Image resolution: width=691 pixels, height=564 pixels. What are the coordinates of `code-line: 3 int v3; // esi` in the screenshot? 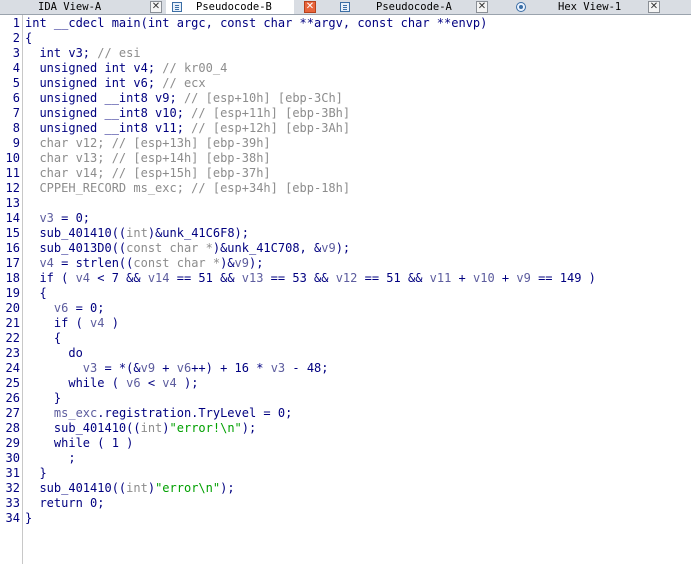 It's located at (345, 53).